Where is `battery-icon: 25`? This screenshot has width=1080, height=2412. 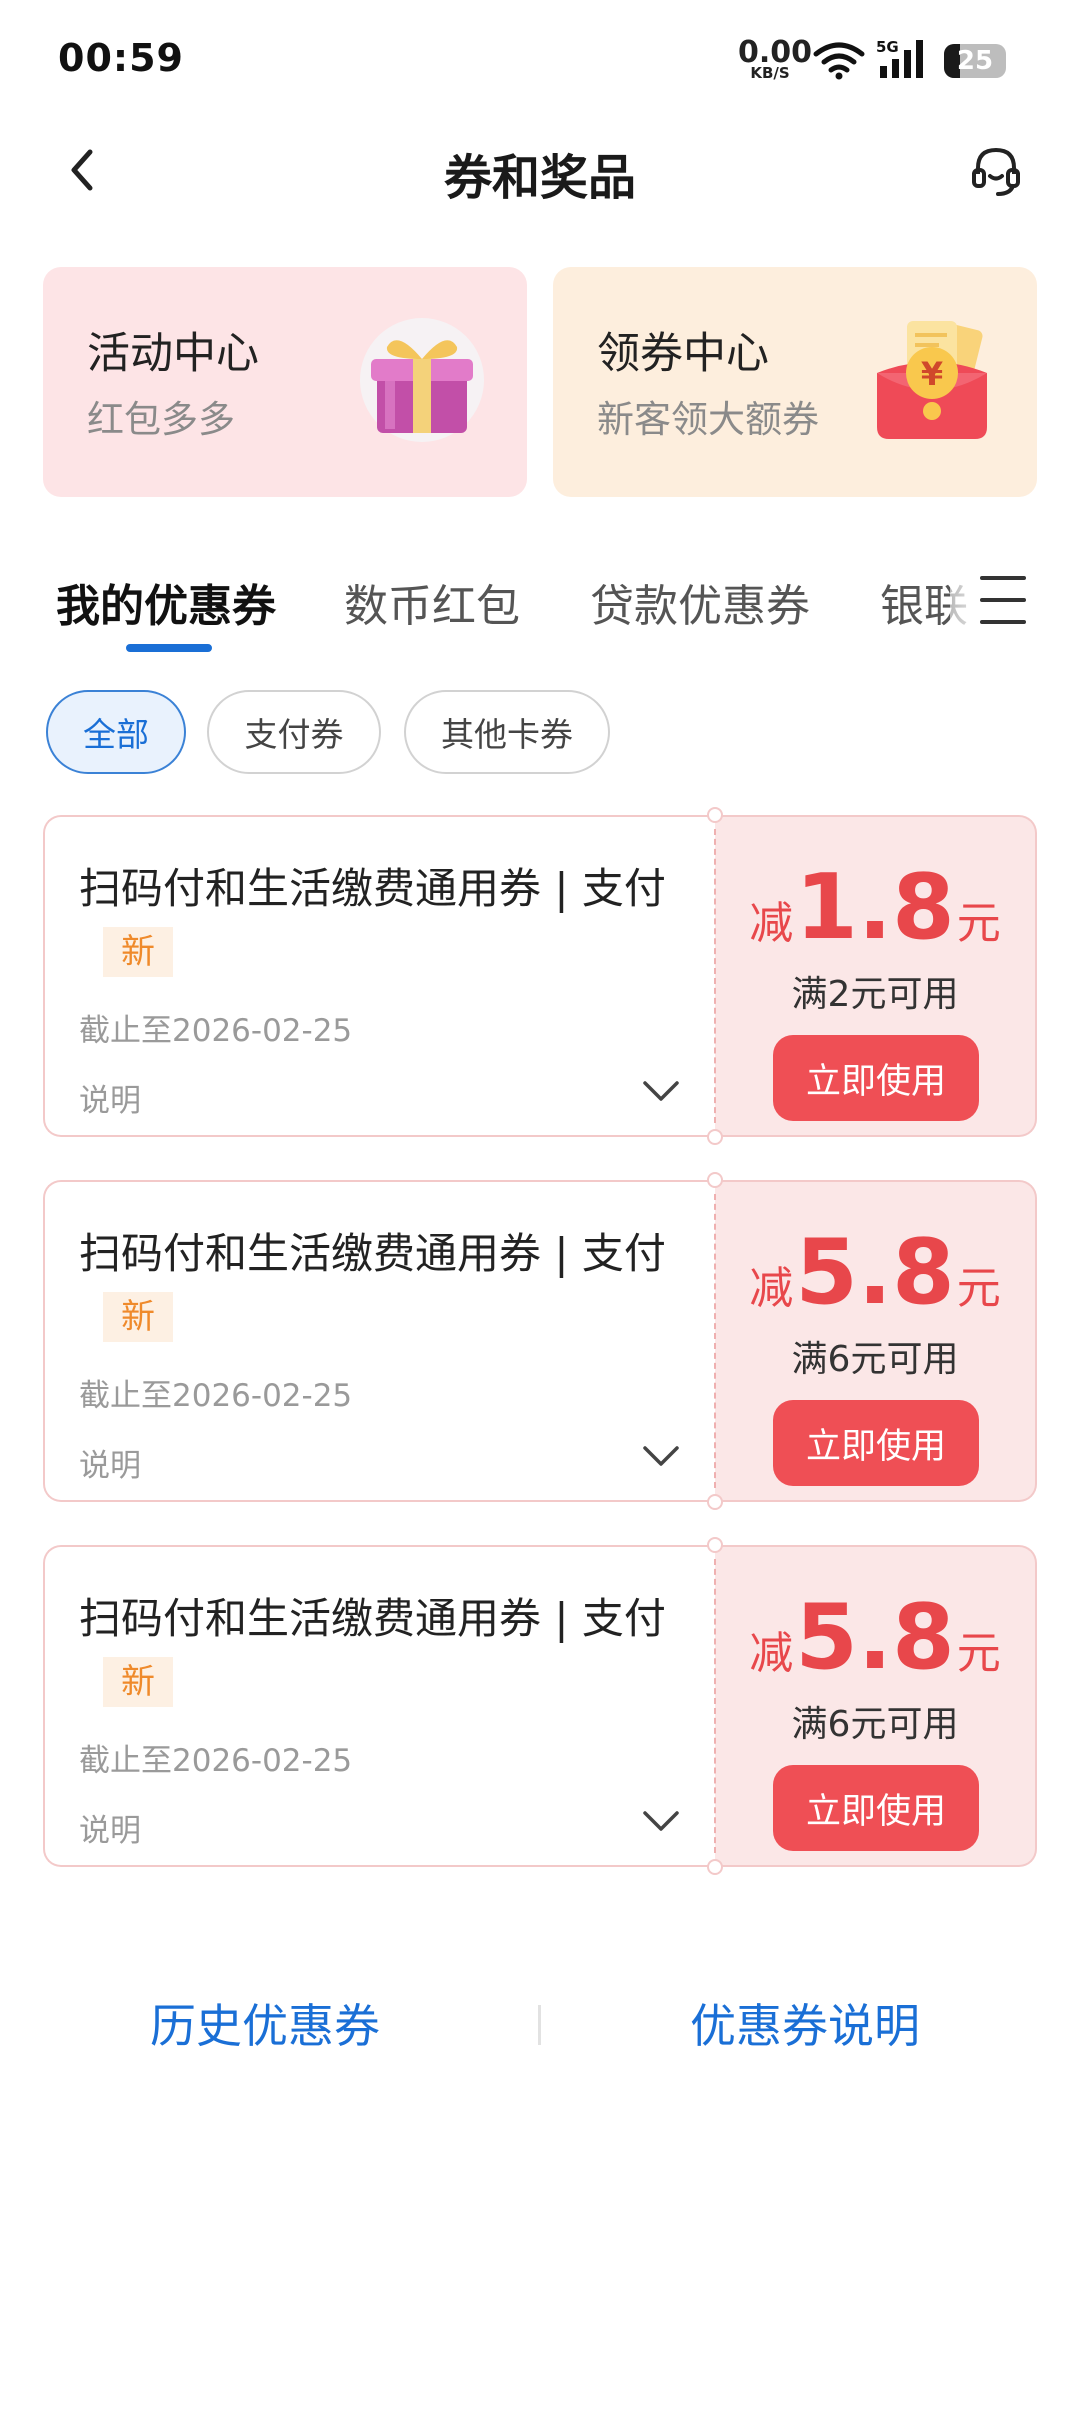
battery-icon: 25 is located at coordinates (975, 61).